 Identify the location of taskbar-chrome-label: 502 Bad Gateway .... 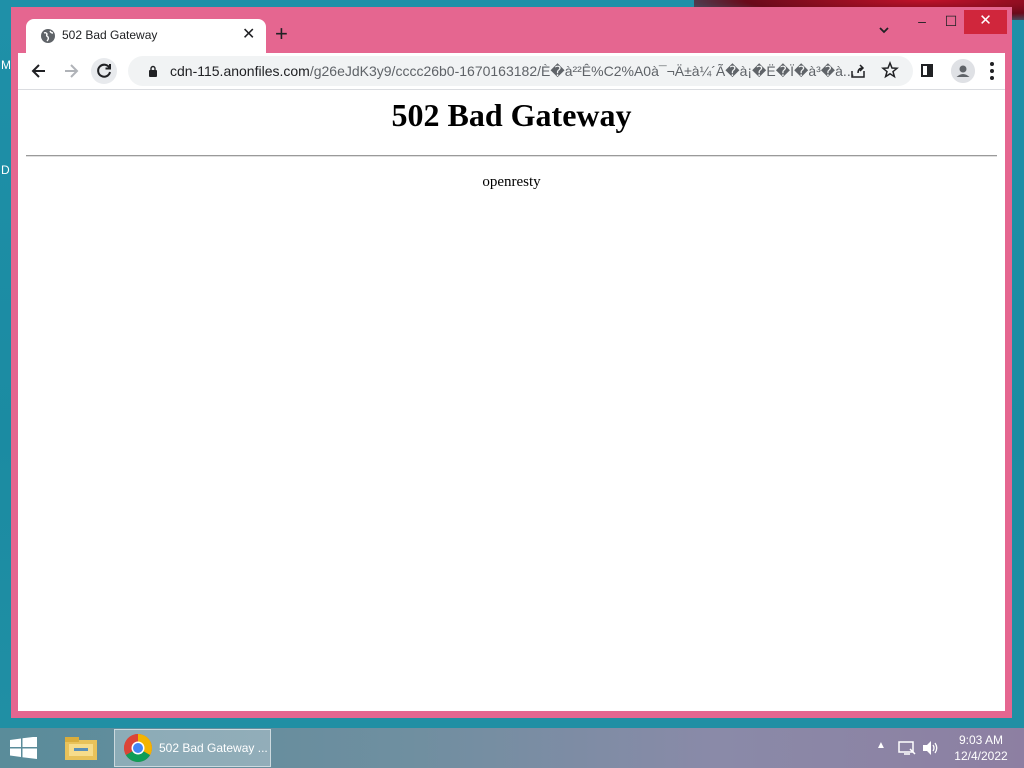
(213, 748).